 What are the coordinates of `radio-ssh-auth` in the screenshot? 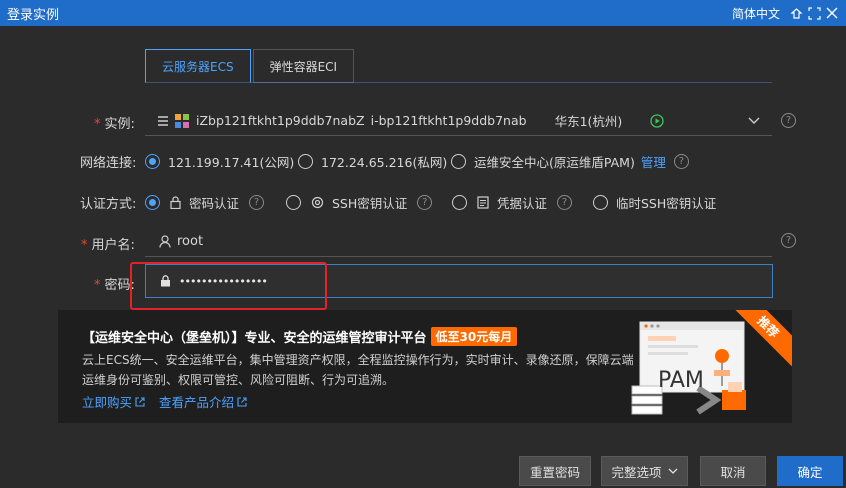 It's located at (293, 202).